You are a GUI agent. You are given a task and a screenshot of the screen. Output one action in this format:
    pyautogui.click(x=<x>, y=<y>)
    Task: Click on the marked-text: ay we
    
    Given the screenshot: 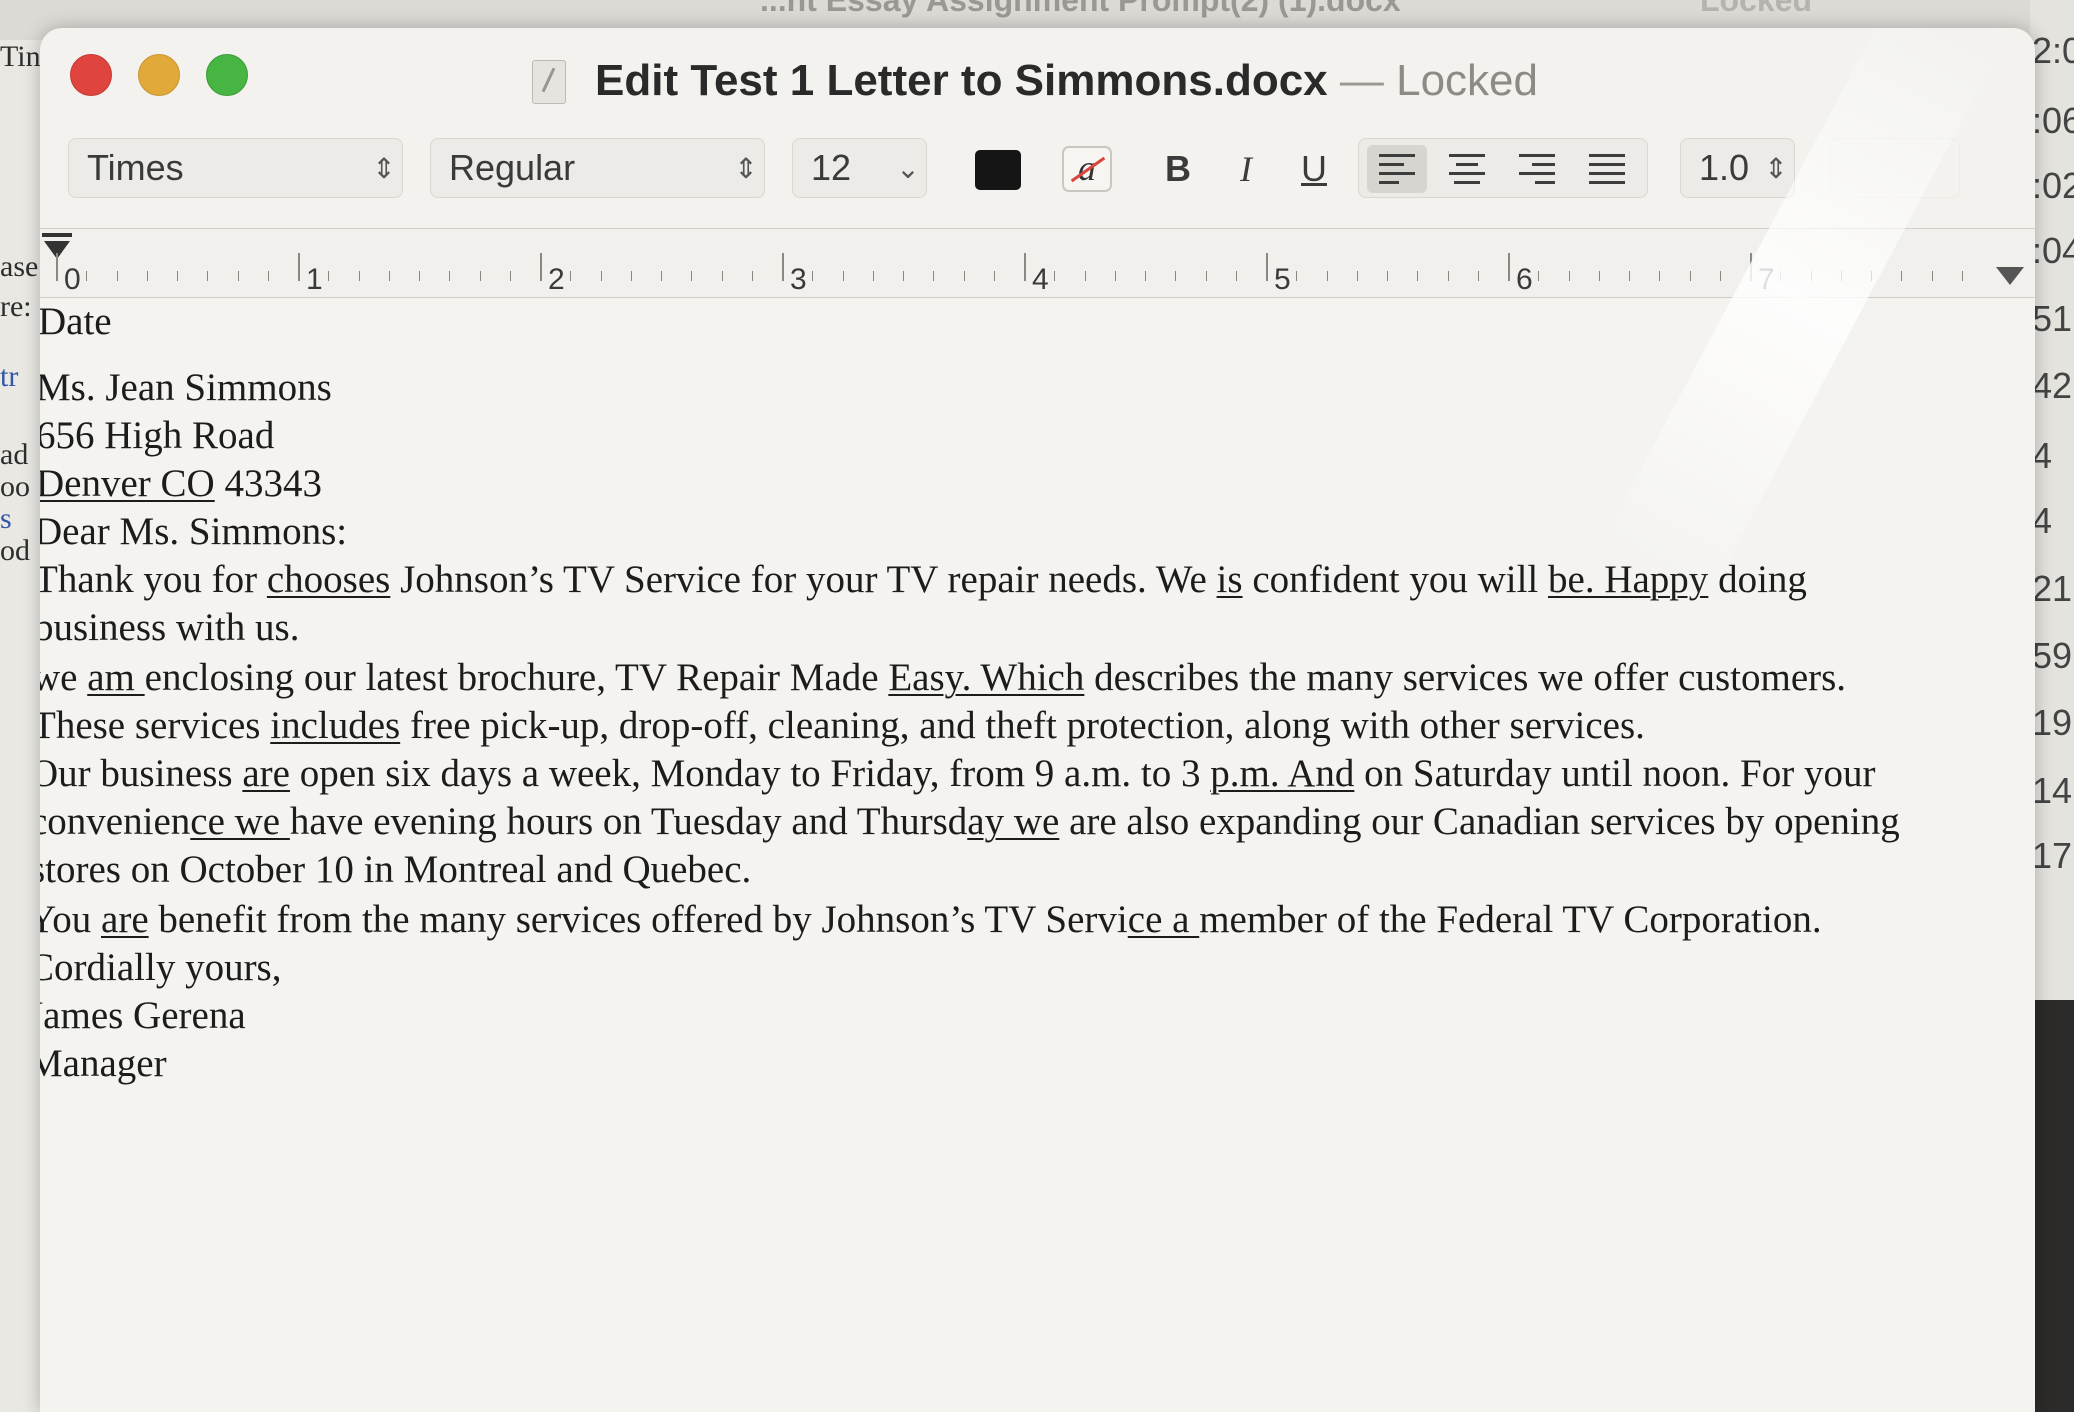 What is the action you would take?
    pyautogui.click(x=1013, y=821)
    